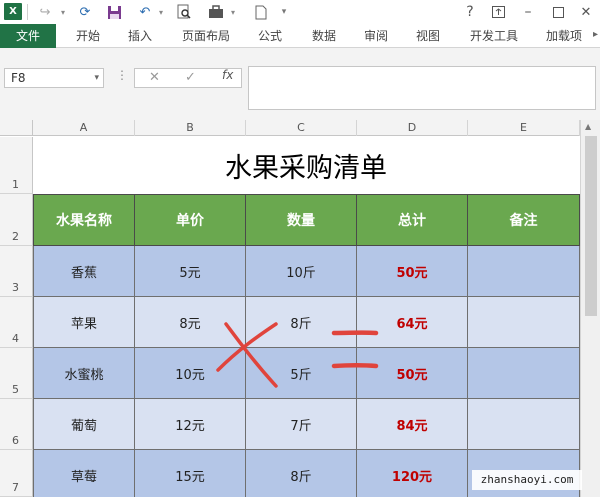  What do you see at coordinates (284, 12) in the screenshot?
I see `customize-qat-icon: ▾` at bounding box center [284, 12].